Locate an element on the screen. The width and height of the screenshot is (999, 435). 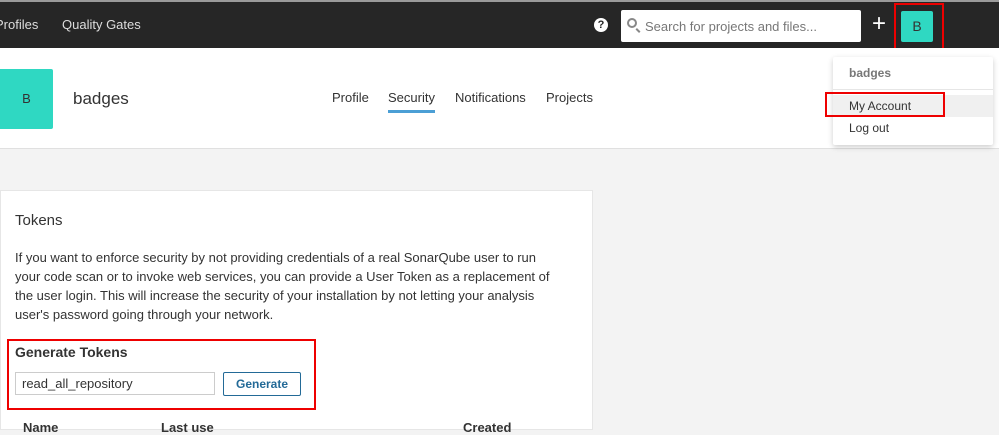
generate-tokens-title: Generate Tokens is located at coordinates (71, 352).